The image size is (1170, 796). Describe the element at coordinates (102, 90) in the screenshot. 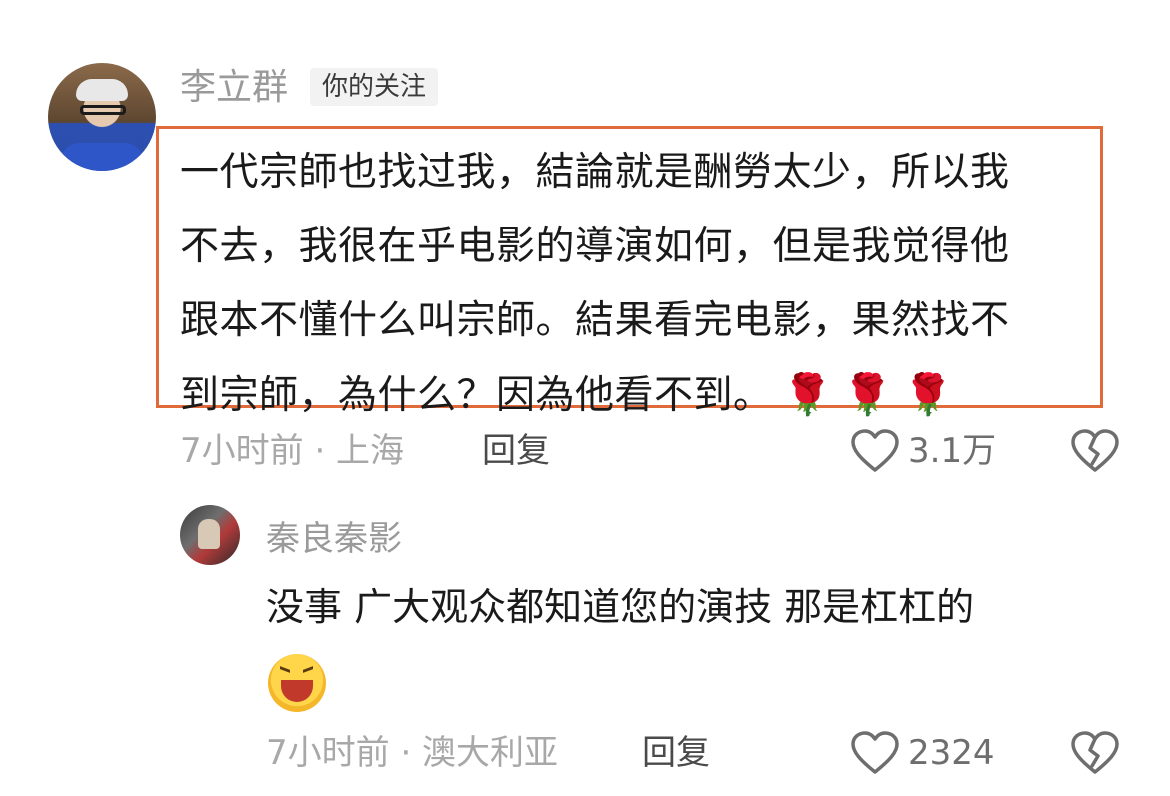

I see `avatar-hair` at that location.